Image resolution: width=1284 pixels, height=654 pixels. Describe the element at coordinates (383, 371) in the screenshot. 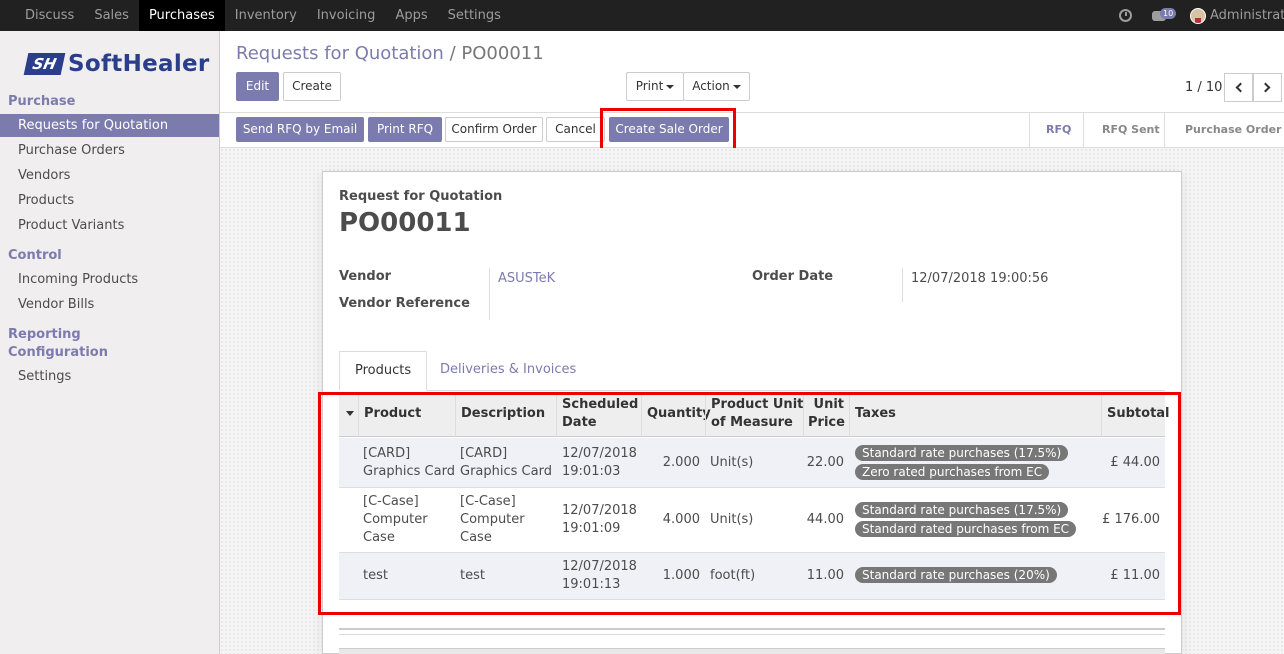

I see `tab-products: Products` at that location.